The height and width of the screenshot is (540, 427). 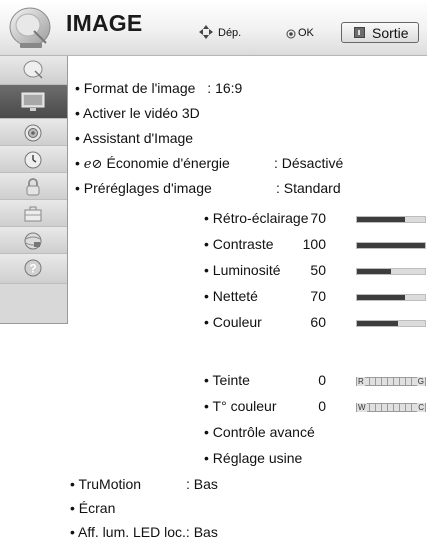 I want to click on setting-slider-row: • Couleur 60, so click(x=315, y=323).